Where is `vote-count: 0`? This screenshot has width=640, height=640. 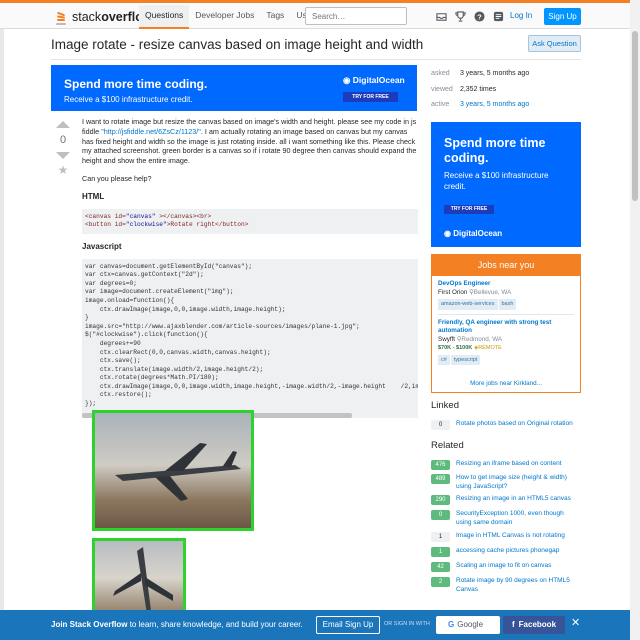
vote-count: 0 is located at coordinates (63, 140).